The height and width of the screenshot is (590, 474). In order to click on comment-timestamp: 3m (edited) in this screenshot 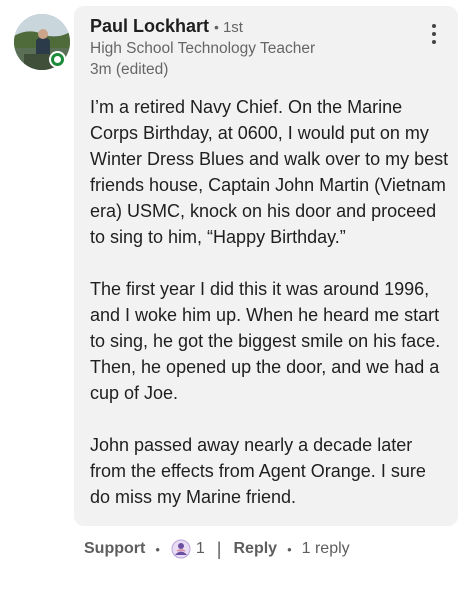, I will do `click(129, 69)`.